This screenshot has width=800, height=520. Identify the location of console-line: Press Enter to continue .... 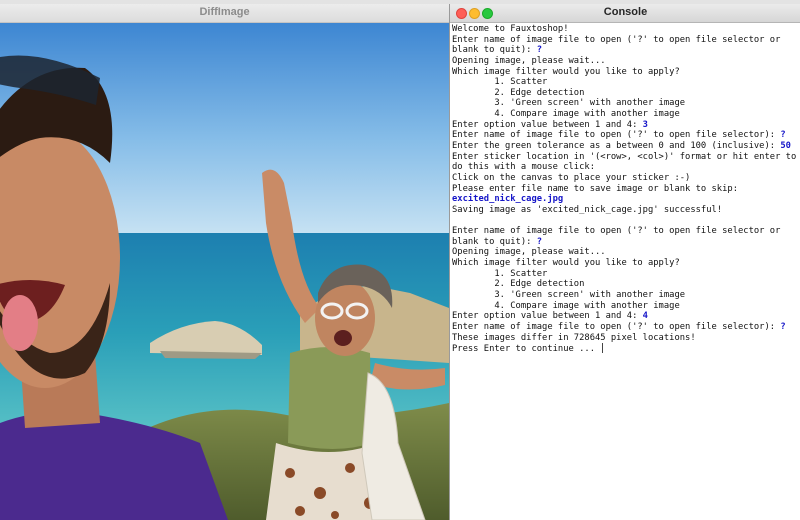
(626, 348).